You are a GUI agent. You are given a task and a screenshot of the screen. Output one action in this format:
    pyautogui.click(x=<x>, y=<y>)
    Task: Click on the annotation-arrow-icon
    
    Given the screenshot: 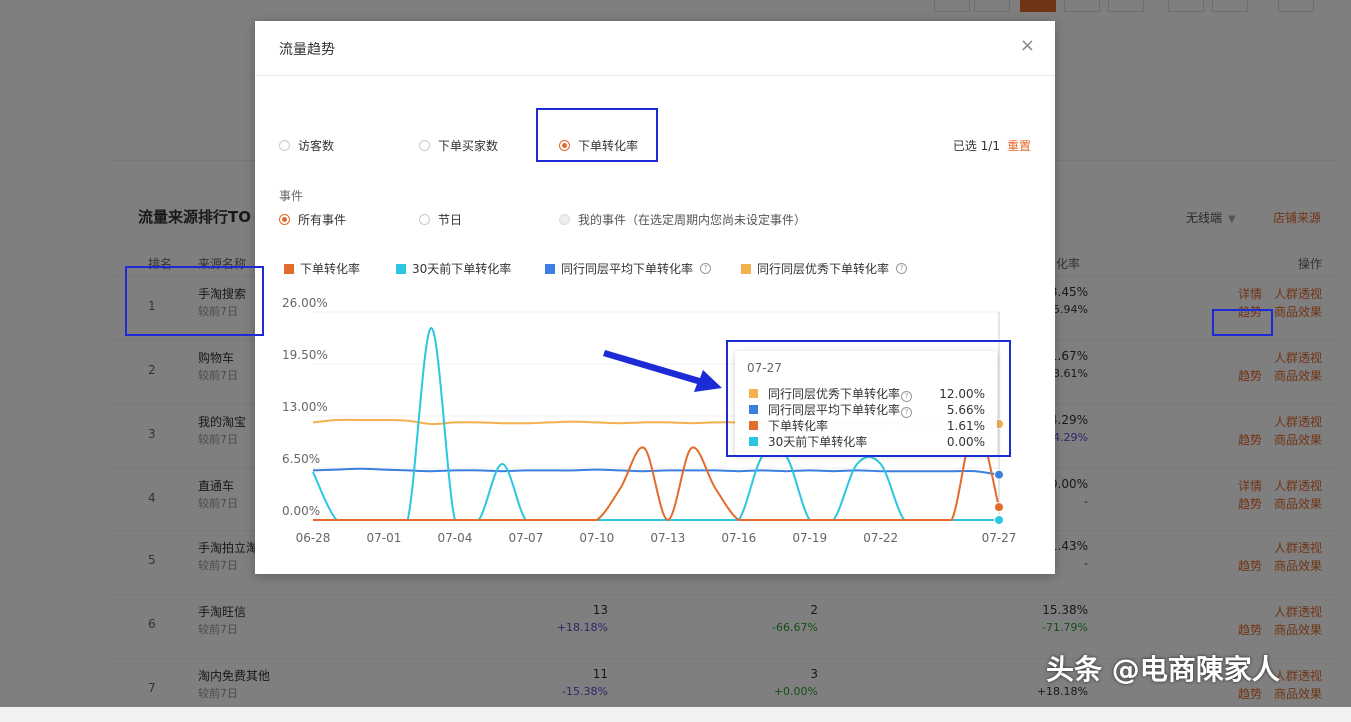 What is the action you would take?
    pyautogui.click(x=662, y=371)
    